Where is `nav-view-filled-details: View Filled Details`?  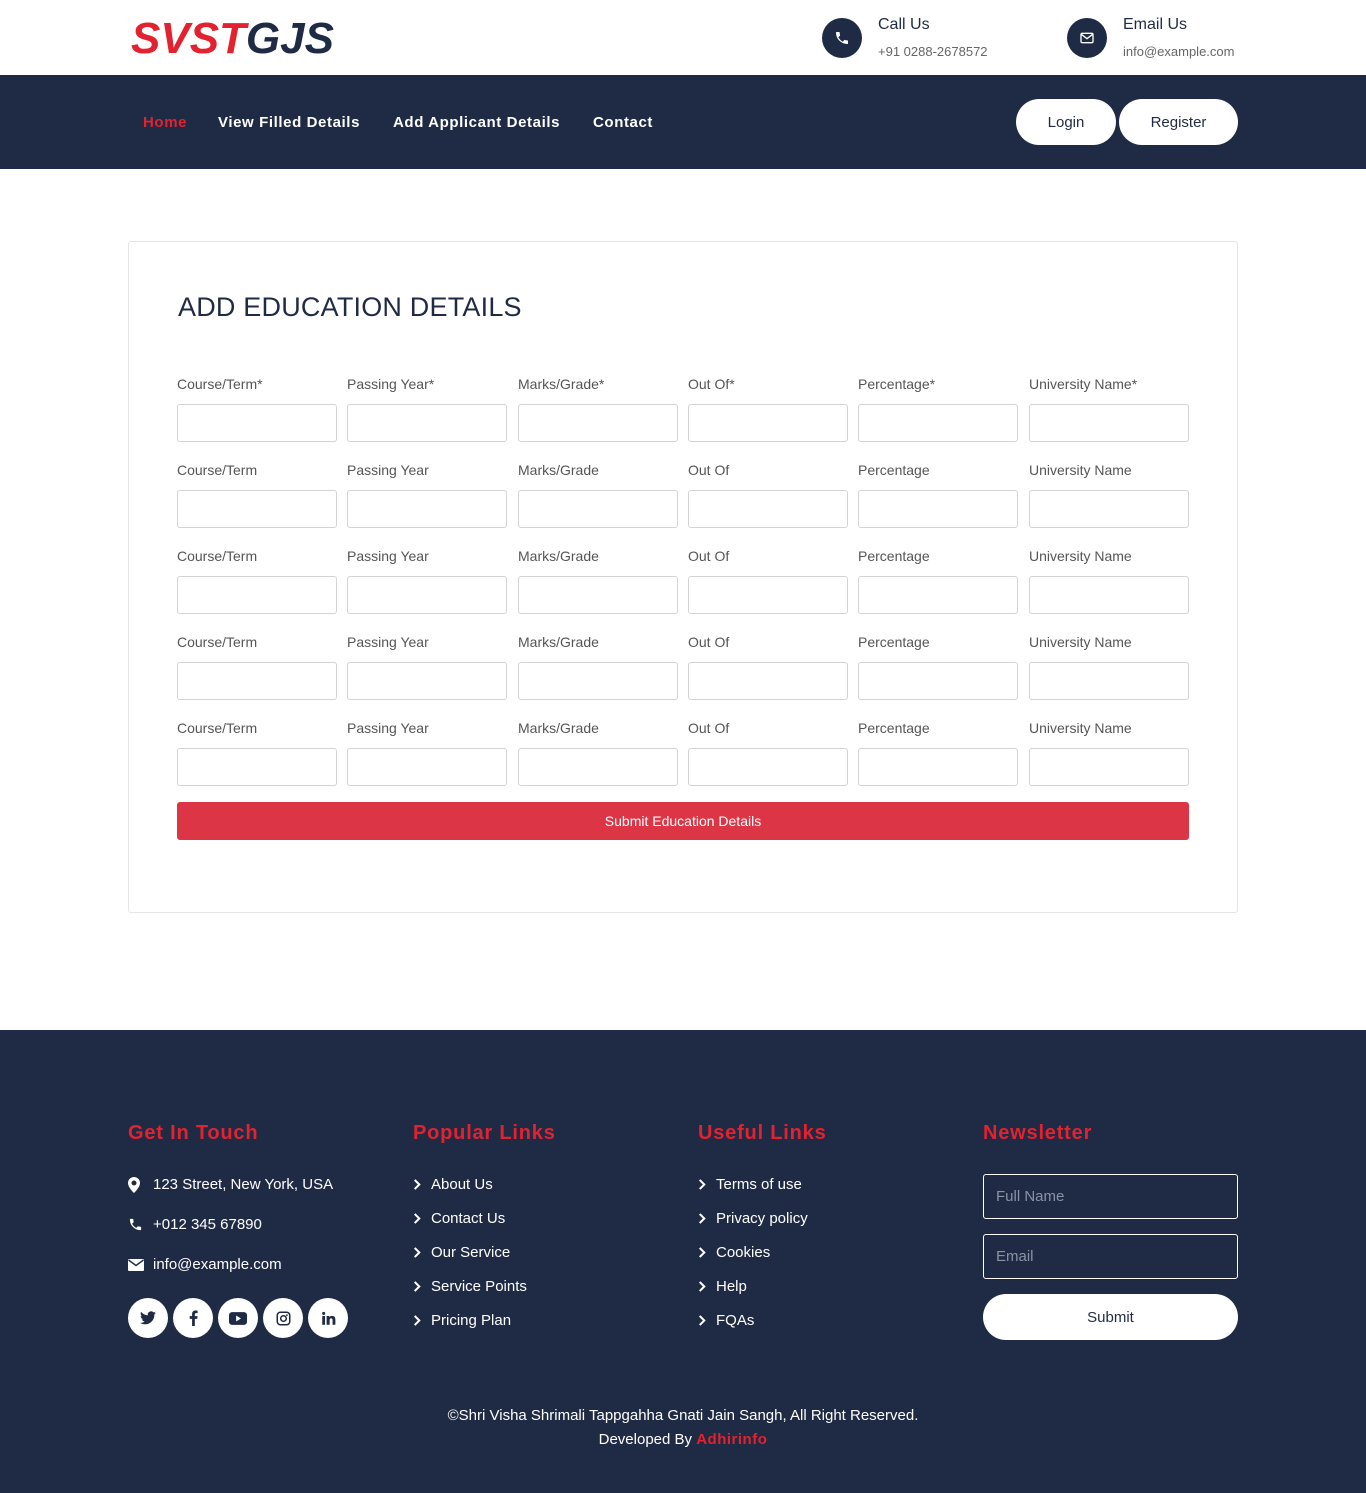 nav-view-filled-details: View Filled Details is located at coordinates (289, 122).